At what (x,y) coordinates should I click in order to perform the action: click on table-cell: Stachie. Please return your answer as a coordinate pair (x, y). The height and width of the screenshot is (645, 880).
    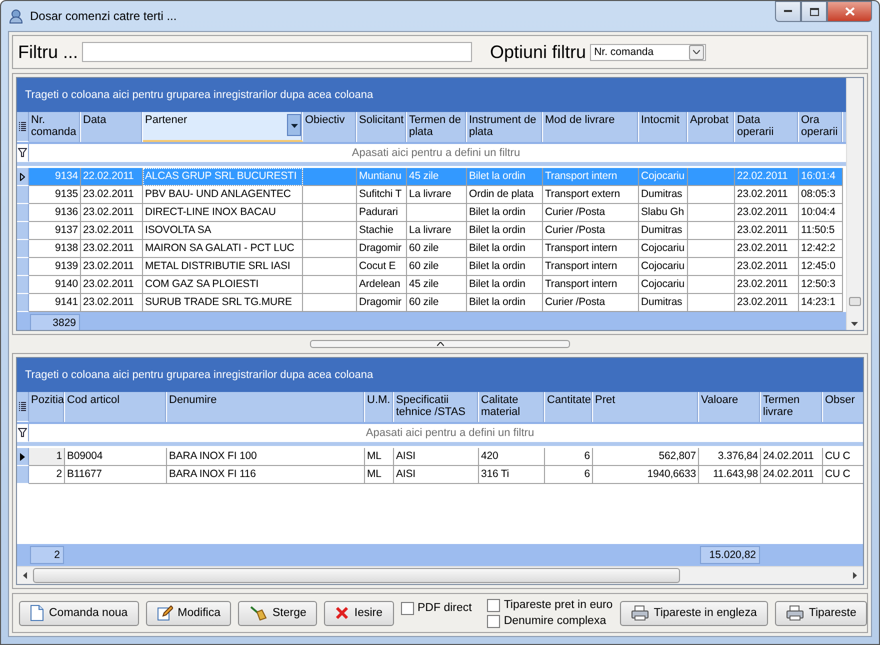
    Looking at the image, I should click on (382, 231).